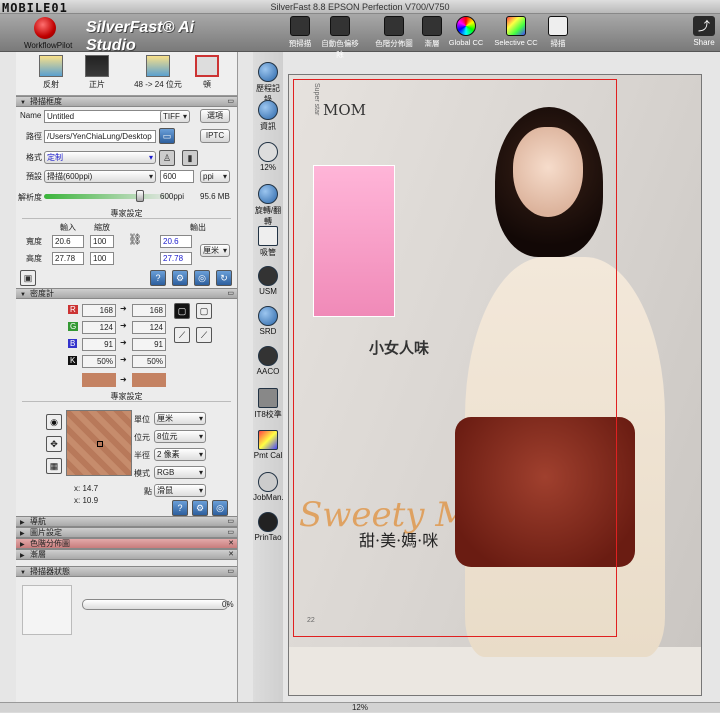 The width and height of the screenshot is (720, 713). I want to click on neutral-dropper-icon: ⟋, so click(204, 335).